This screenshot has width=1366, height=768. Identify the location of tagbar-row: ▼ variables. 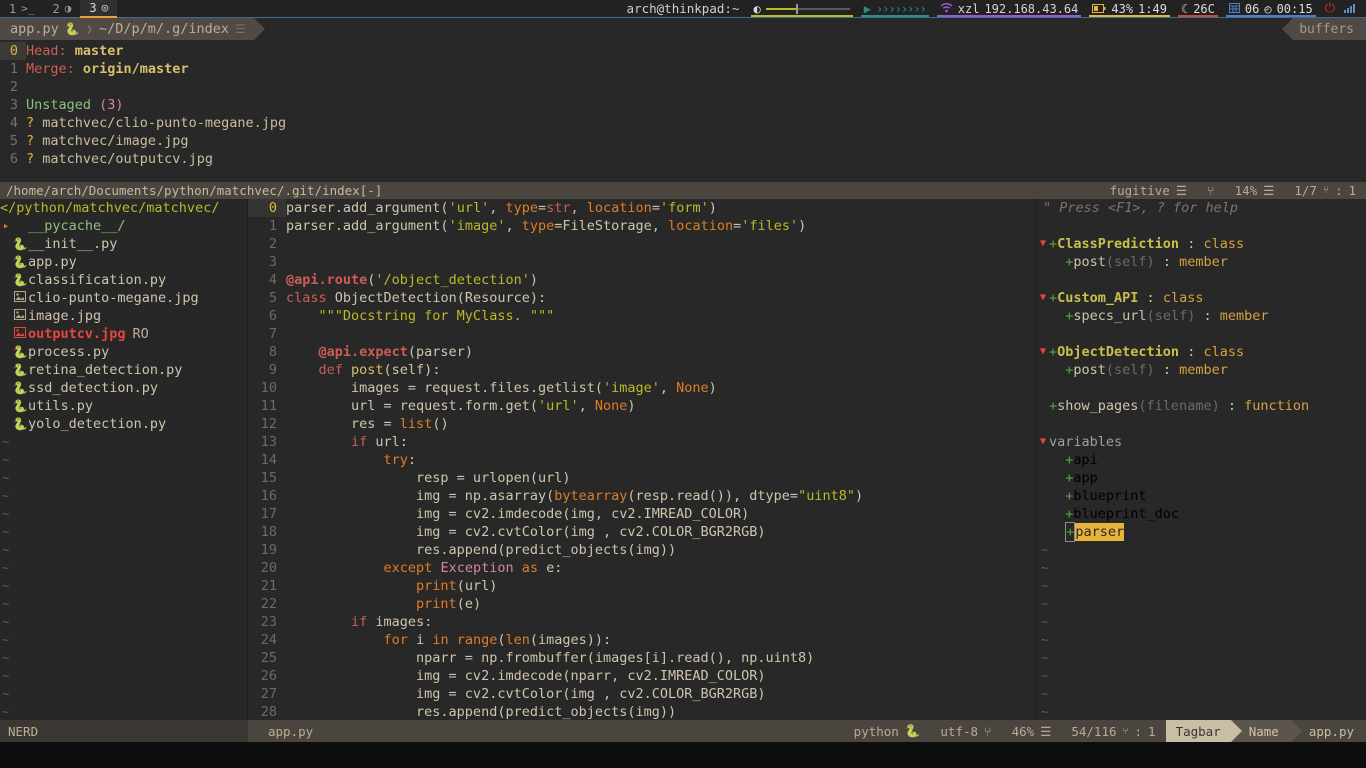
(1201, 442).